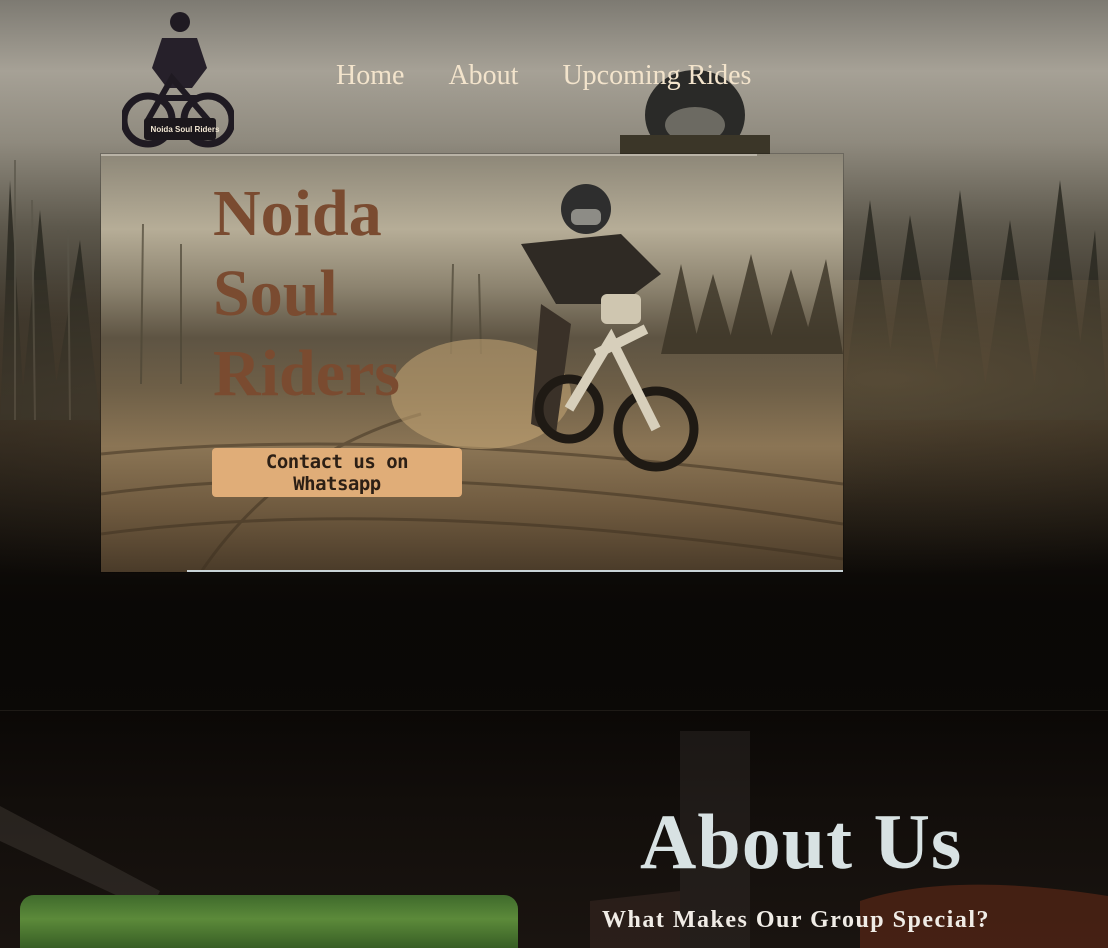 This screenshot has width=1108, height=948. I want to click on hero-title-line-2: Soul, so click(275, 293).